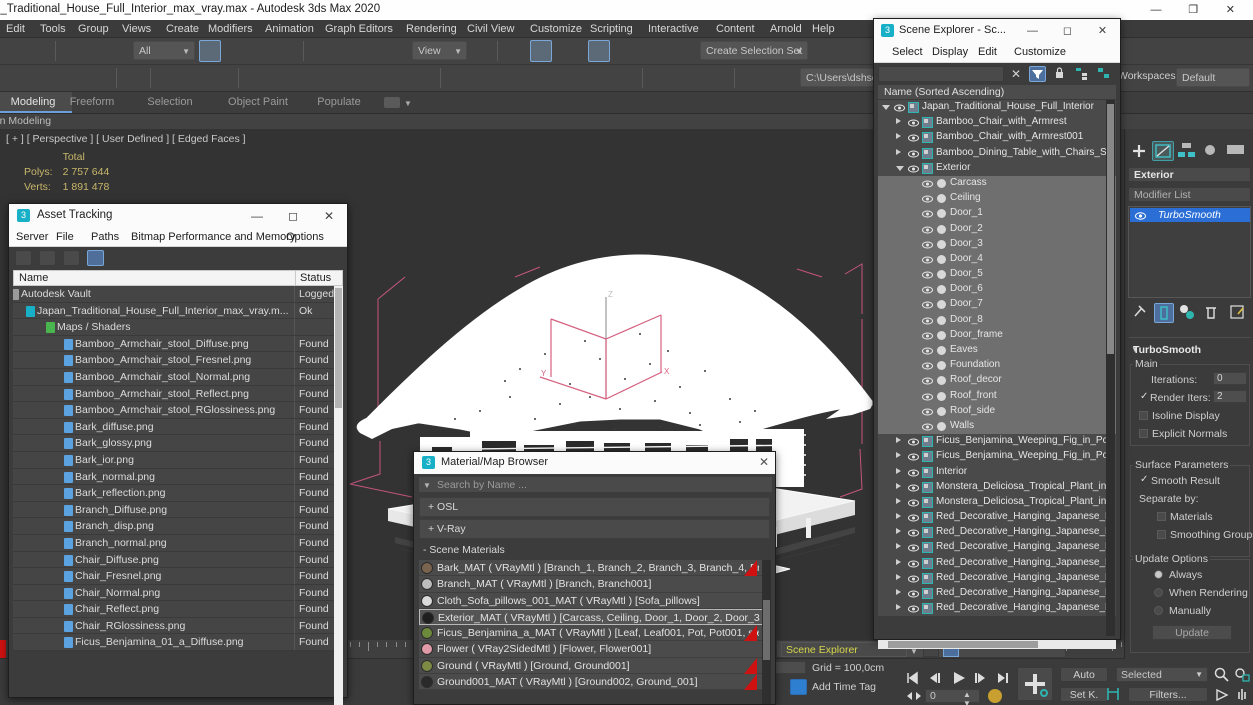 Image resolution: width=1253 pixels, height=705 pixels. Describe the element at coordinates (1230, 396) in the screenshot. I see `render-iters-spinner: 2` at that location.